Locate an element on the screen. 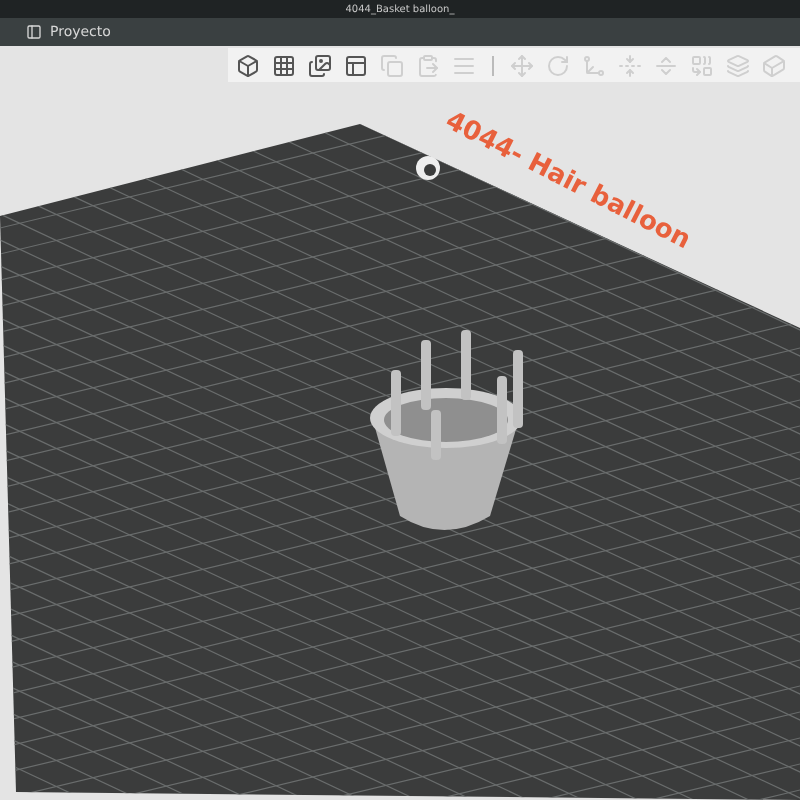  import-tool-button is located at coordinates (320, 65).